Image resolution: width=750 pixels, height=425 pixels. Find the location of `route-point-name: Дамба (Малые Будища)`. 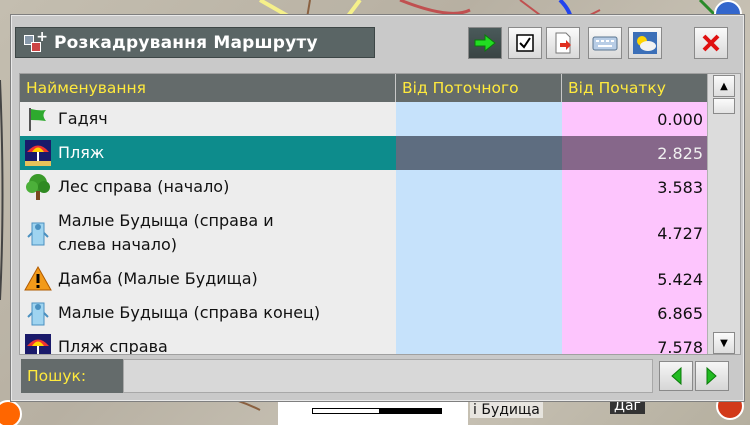

route-point-name: Дамба (Малые Будища) is located at coordinates (158, 278).